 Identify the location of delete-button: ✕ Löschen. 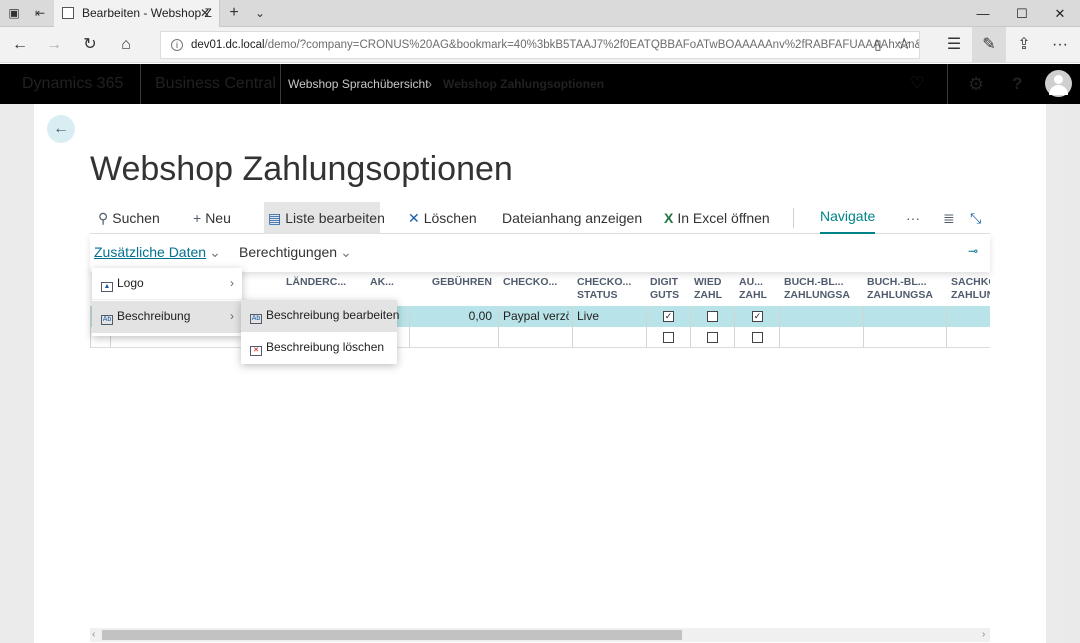
(442, 218).